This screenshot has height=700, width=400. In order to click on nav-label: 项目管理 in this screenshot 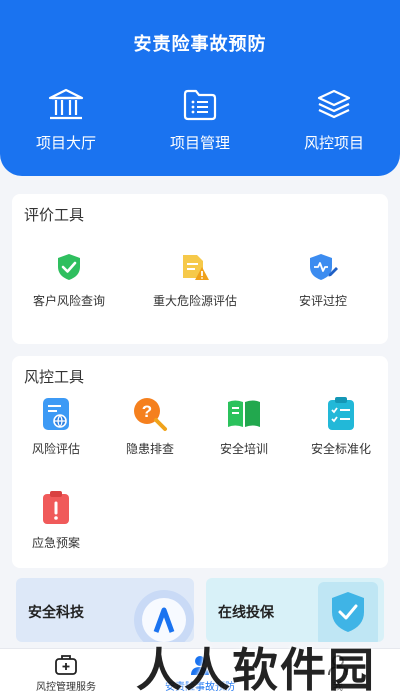, I will do `click(199, 143)`.